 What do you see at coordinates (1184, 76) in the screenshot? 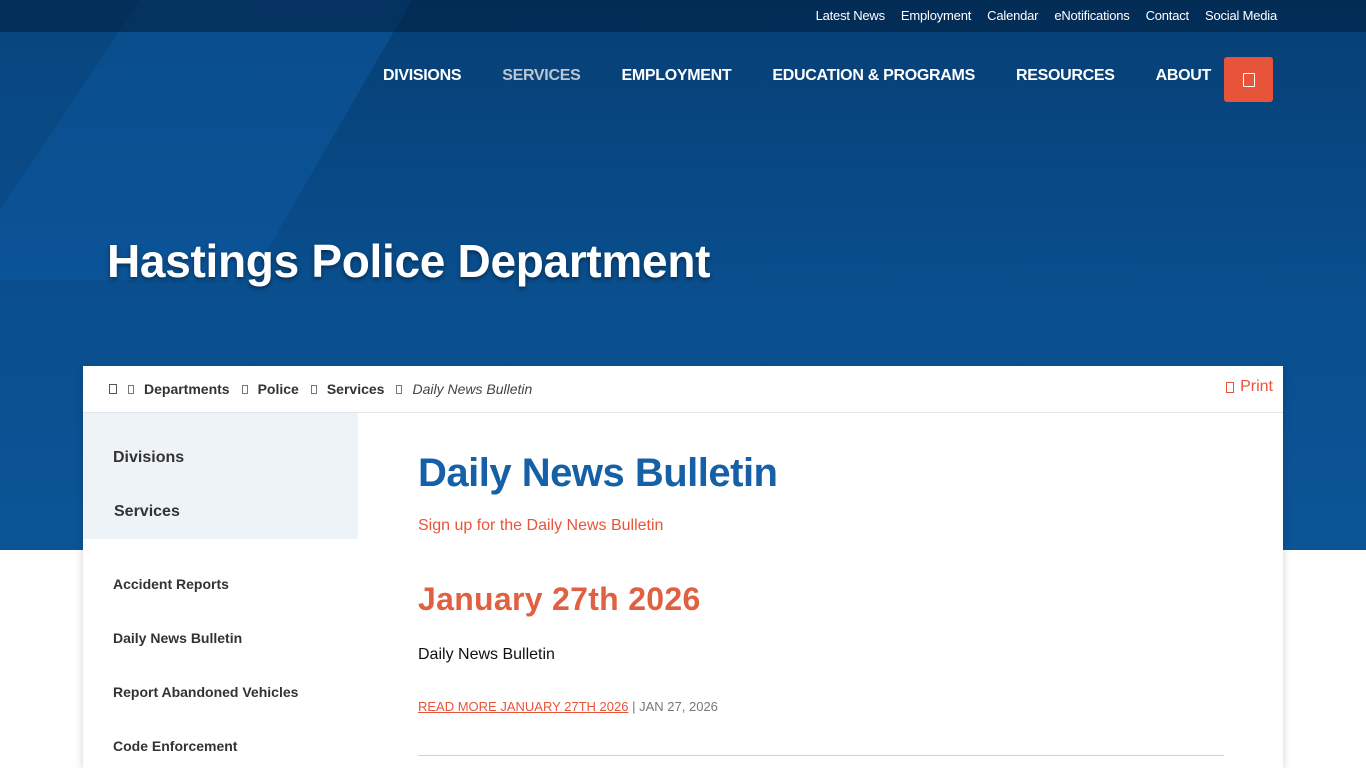
I see `nav-about: ABOUT` at bounding box center [1184, 76].